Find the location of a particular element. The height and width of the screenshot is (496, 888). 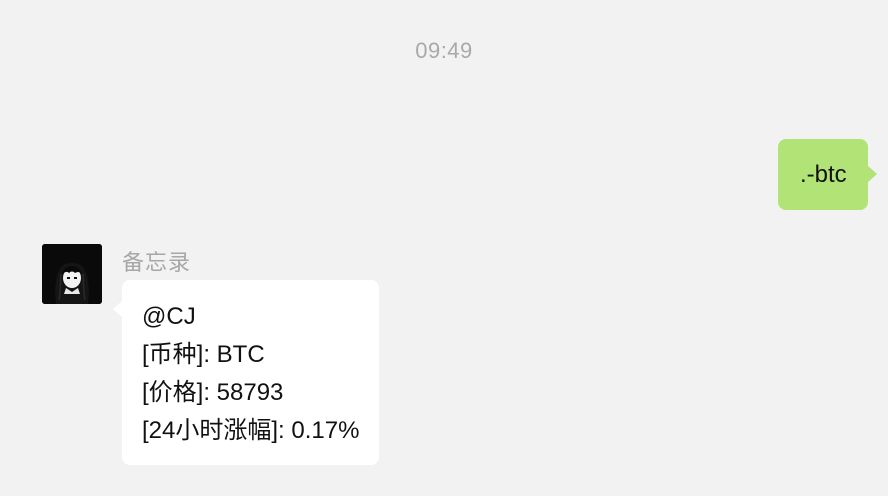

sender-name: 备忘录 is located at coordinates (157, 262).